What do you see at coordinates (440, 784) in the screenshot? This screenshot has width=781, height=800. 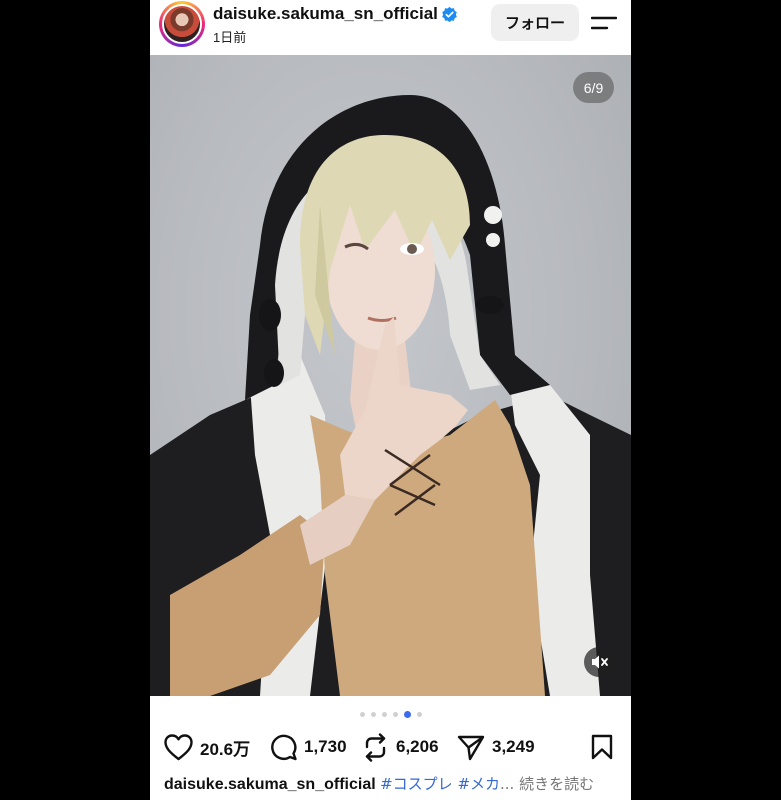 I see `caption-hashtags: #コスプレ #メカ` at bounding box center [440, 784].